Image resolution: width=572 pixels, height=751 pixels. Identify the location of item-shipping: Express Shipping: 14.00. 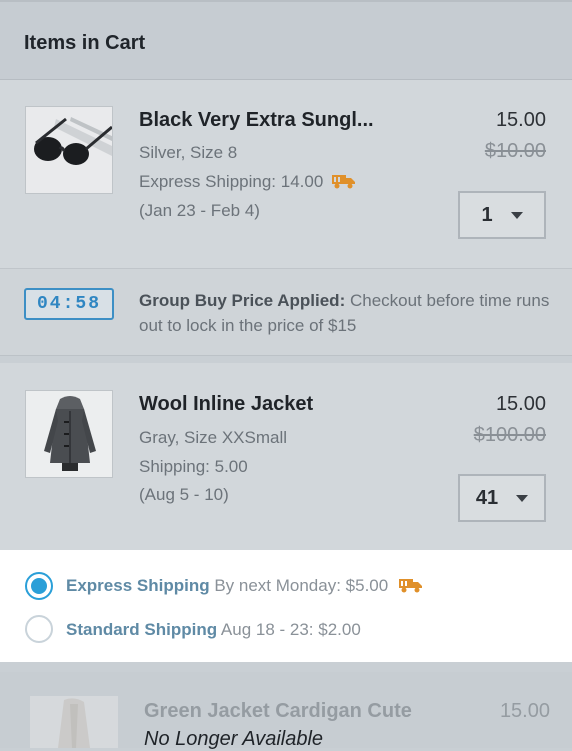
(247, 181).